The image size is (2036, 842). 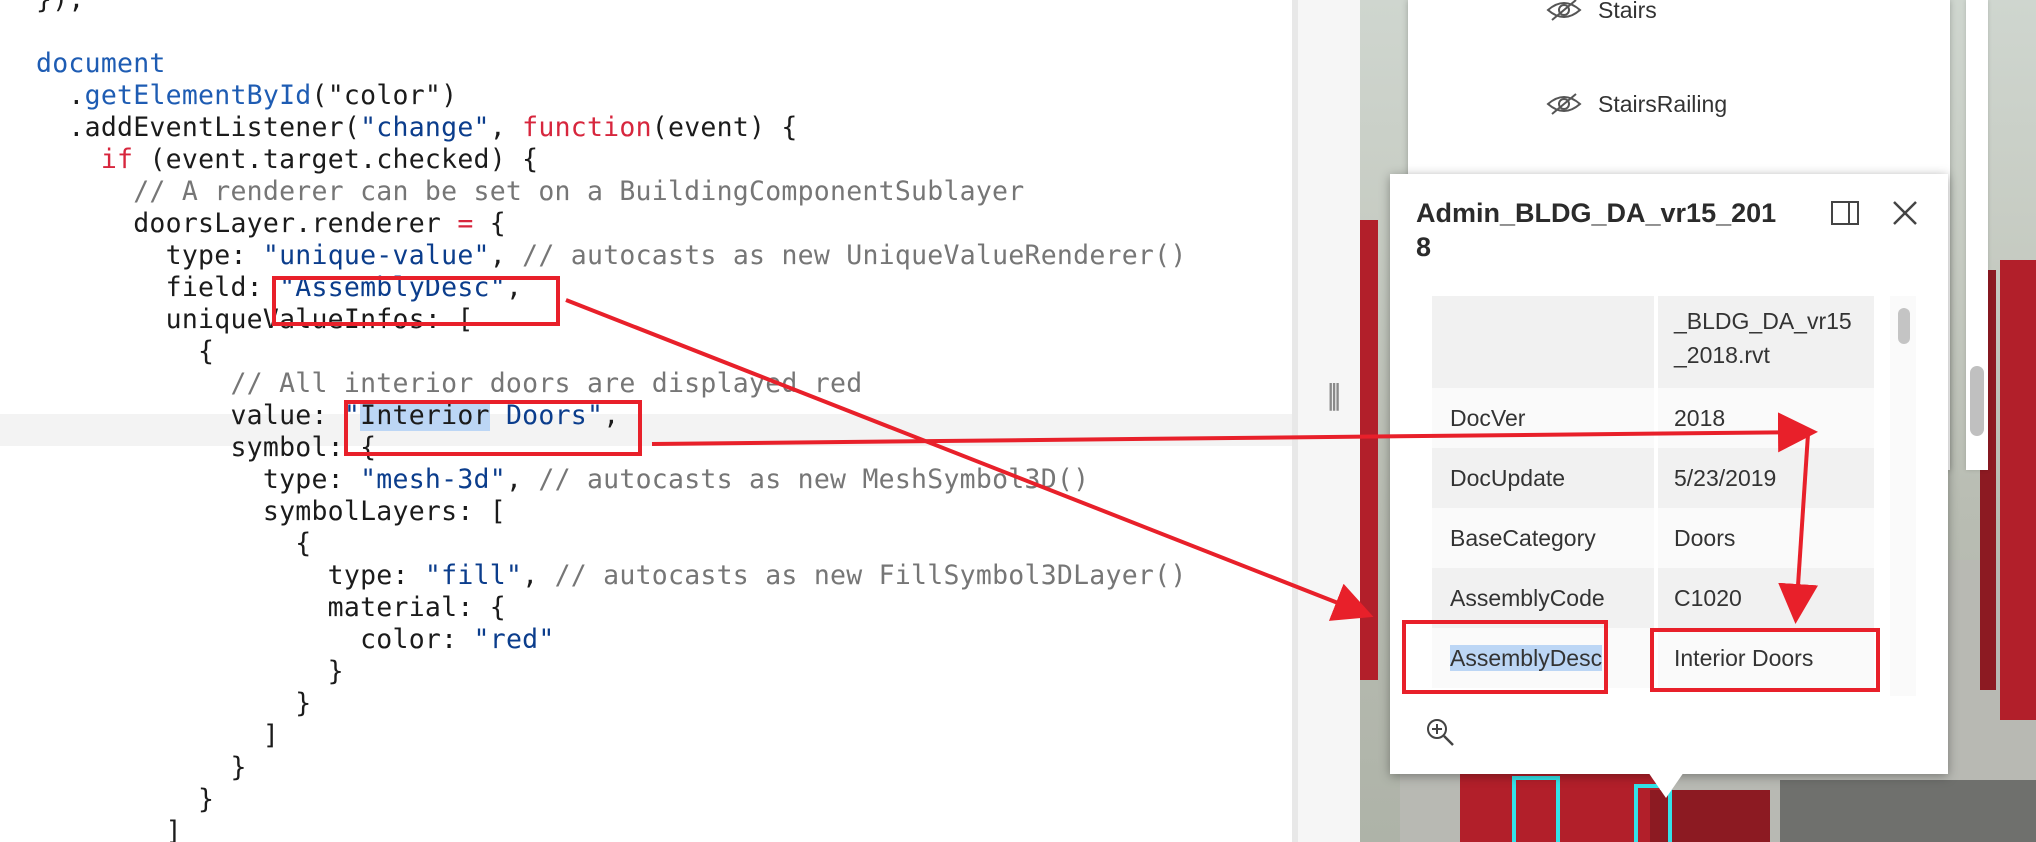 I want to click on table-cell-key: BaseCategory, so click(x=1523, y=538).